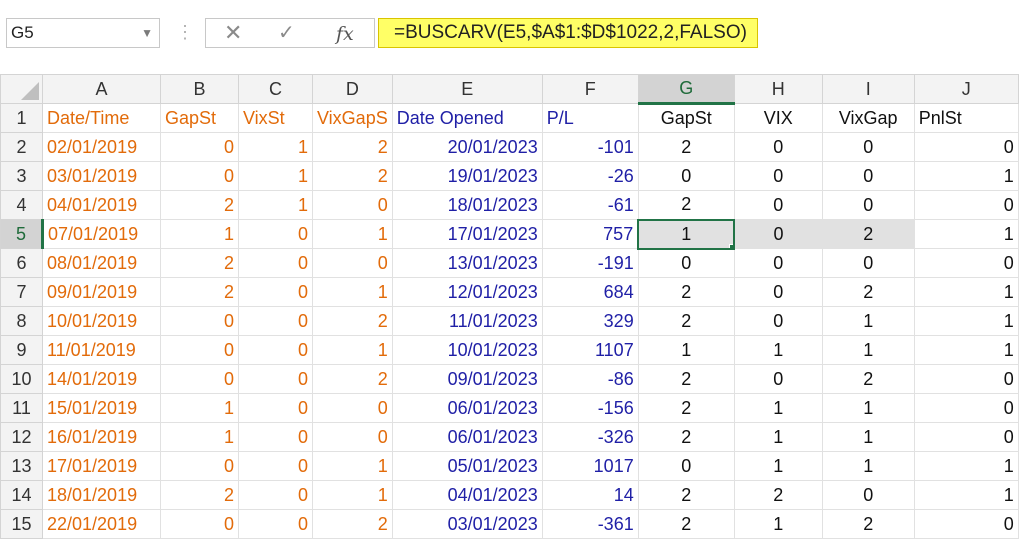 The width and height of the screenshot is (1024, 542). I want to click on column-header: A, so click(101, 89).